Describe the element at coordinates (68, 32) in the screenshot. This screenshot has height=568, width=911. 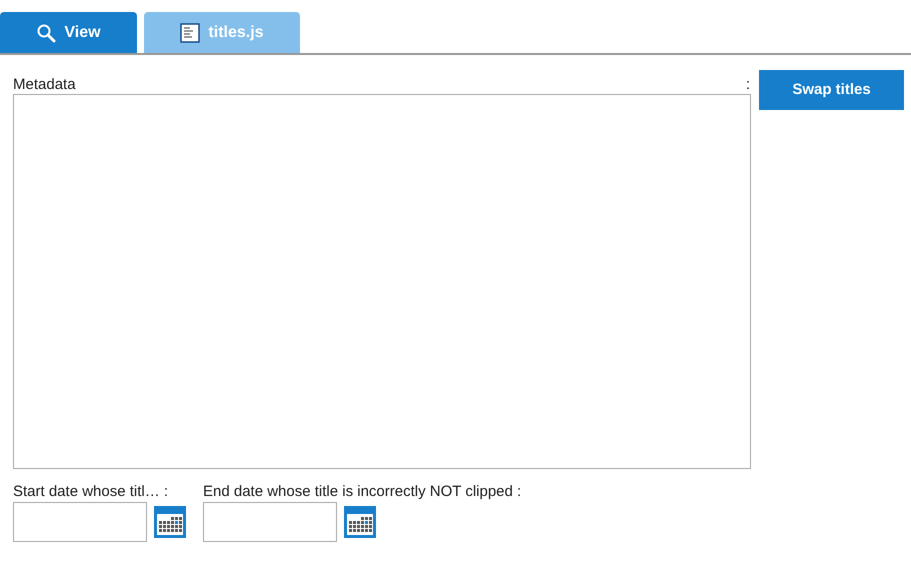
I see `tab: View` at that location.